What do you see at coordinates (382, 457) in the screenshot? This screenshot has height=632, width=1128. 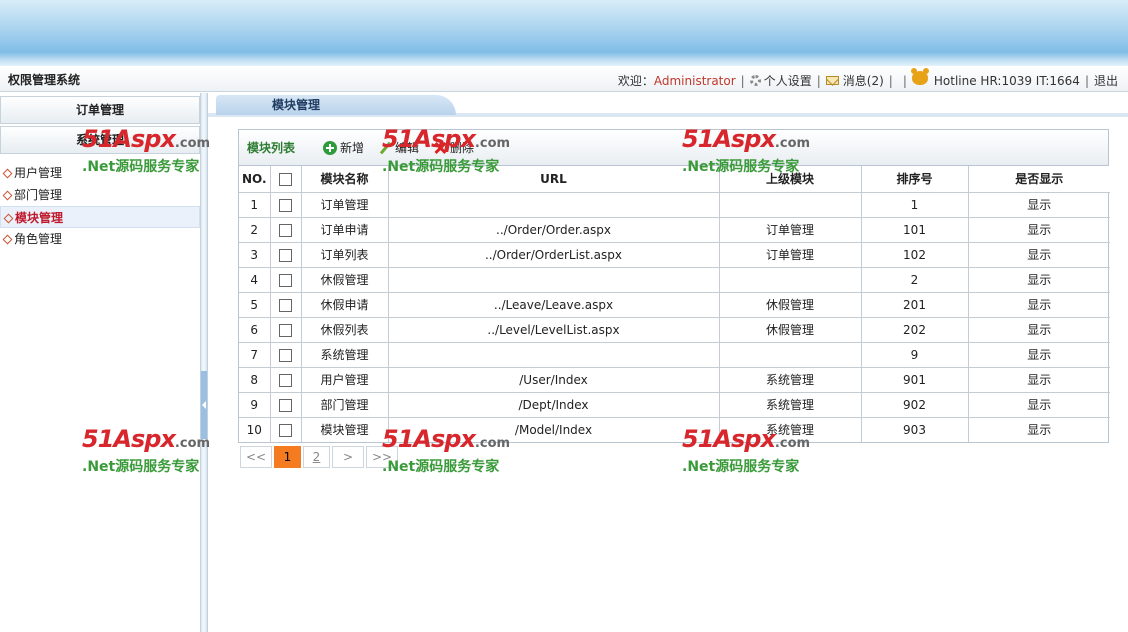 I see `last-page-button: >>` at bounding box center [382, 457].